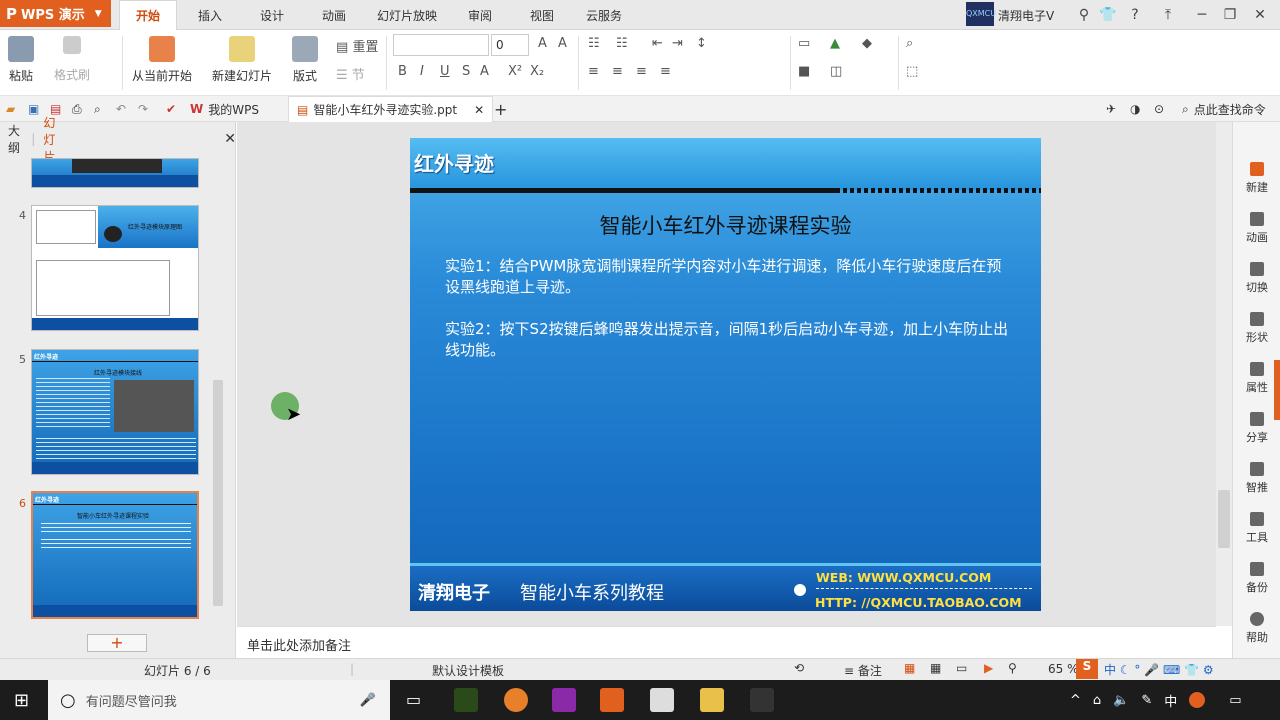 Image resolution: width=1280 pixels, height=720 pixels. What do you see at coordinates (357, 45) in the screenshot?
I see `reset-button: ▤ 重置` at bounding box center [357, 45].